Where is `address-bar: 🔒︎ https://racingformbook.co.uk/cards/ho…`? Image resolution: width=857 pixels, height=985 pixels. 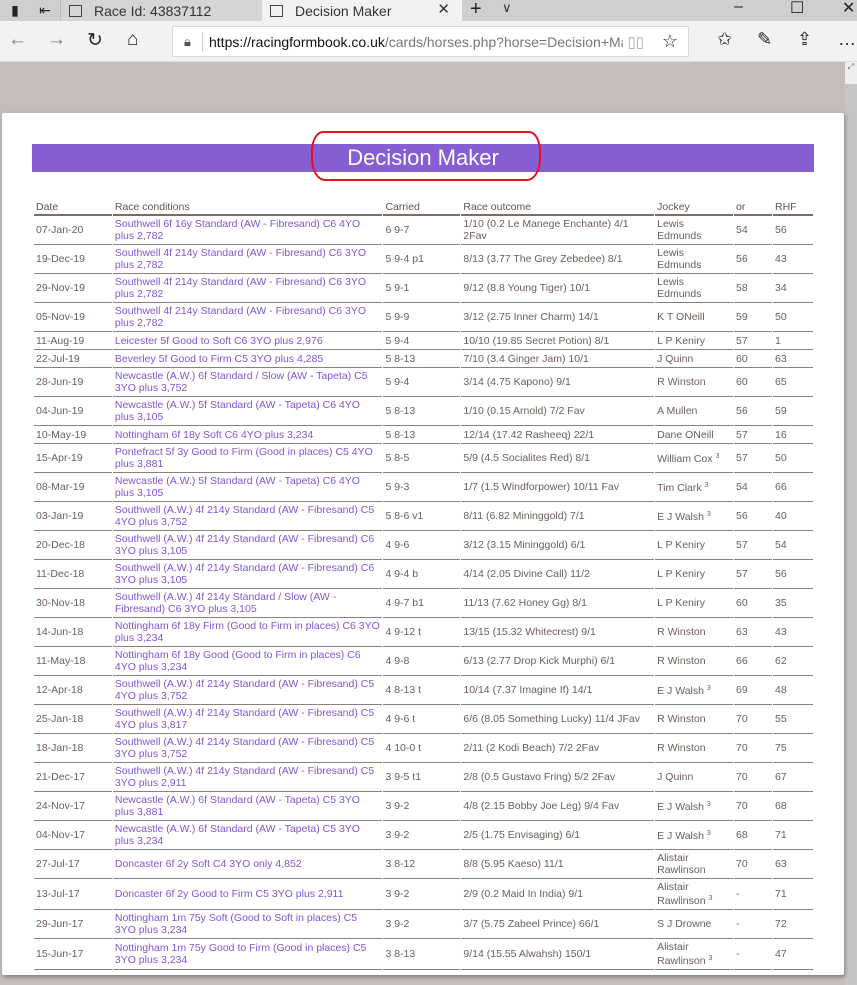
address-bar: 🔒︎ https://racingformbook.co.uk/cards/ho… is located at coordinates (430, 41).